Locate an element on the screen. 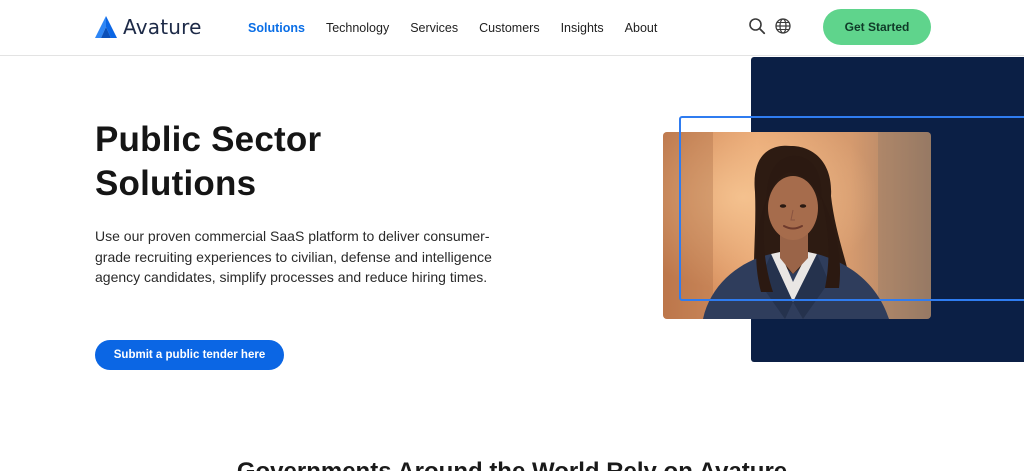  nav-item-customers: Customers is located at coordinates (509, 28).